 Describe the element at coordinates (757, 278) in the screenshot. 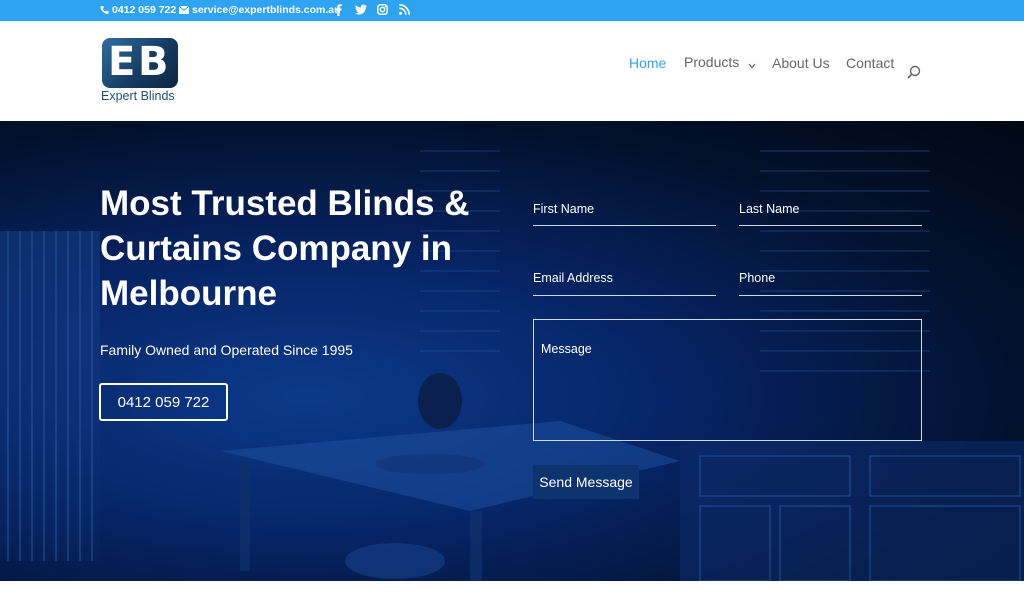

I see `phone-label: Phone` at that location.